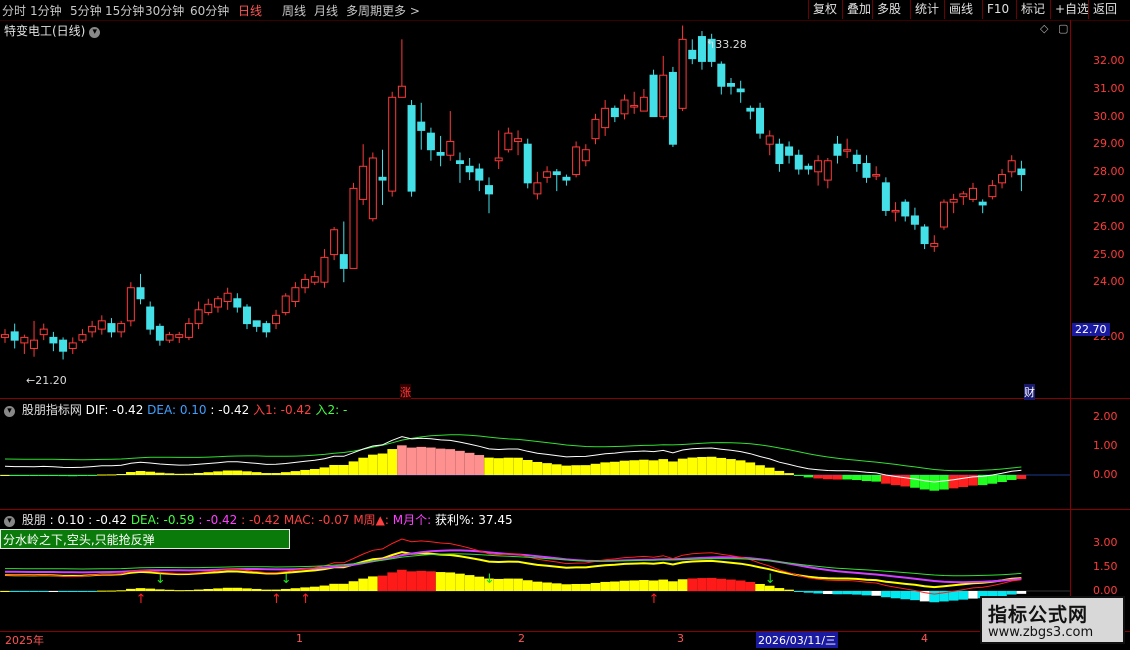 Image resolution: width=1130 pixels, height=650 pixels. I want to click on period-tab: 60分钟, so click(209, 10).